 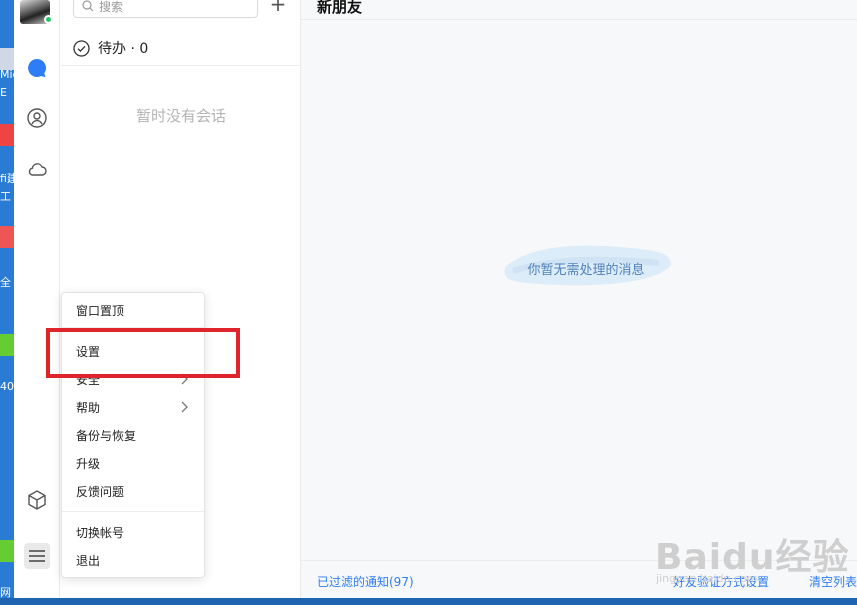 I want to click on search-input: 搜索, so click(x=111, y=7).